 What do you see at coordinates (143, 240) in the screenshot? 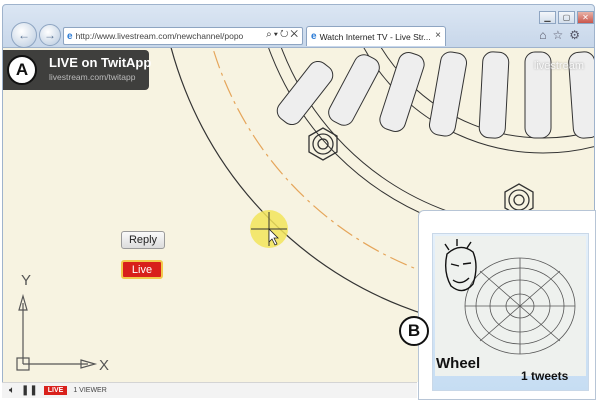
I see `reply-button: Reply` at bounding box center [143, 240].